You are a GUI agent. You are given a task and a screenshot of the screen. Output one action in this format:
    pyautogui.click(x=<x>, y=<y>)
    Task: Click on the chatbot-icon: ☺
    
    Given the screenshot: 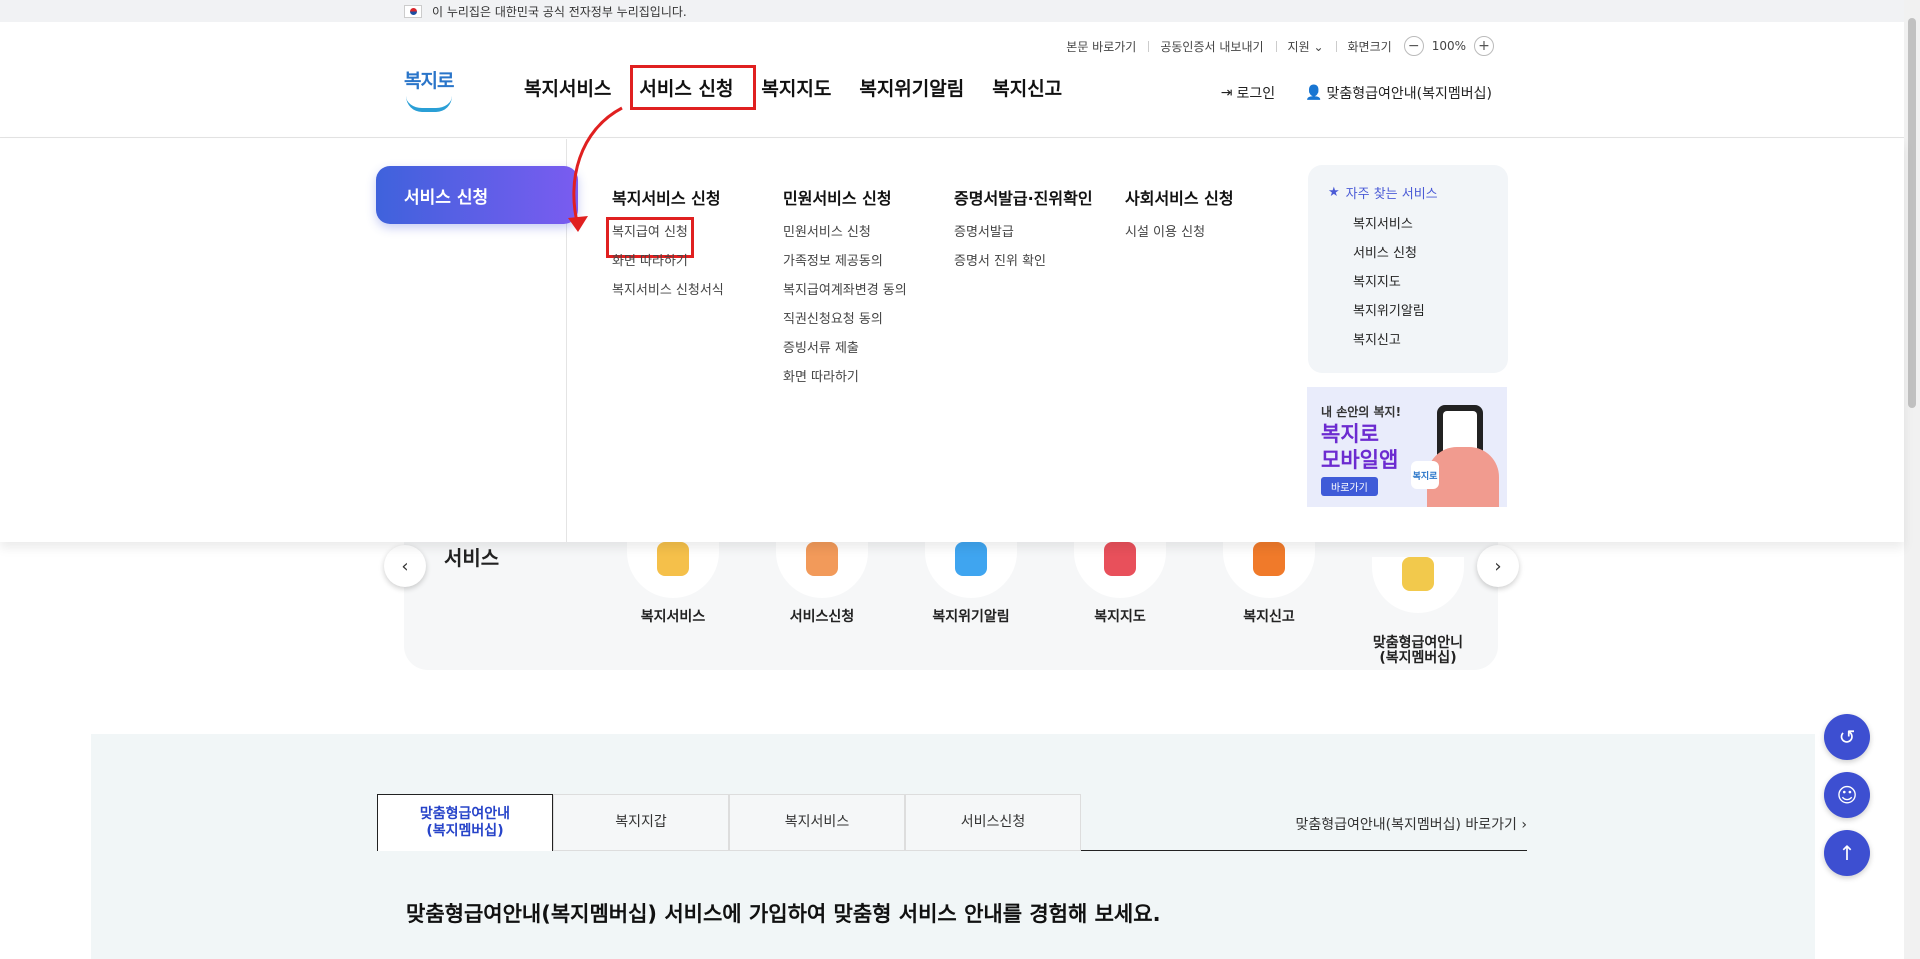 What is the action you would take?
    pyautogui.click(x=1847, y=795)
    